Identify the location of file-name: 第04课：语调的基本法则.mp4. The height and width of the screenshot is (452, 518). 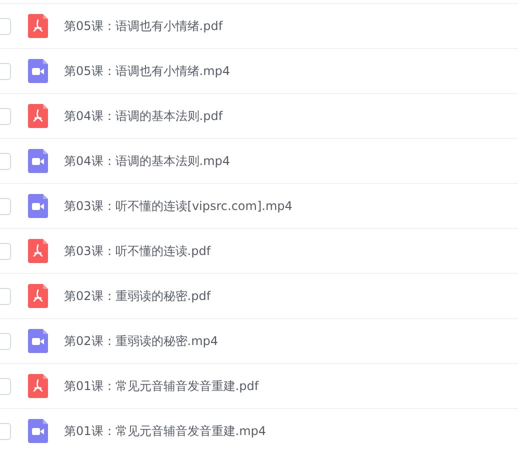
(147, 161).